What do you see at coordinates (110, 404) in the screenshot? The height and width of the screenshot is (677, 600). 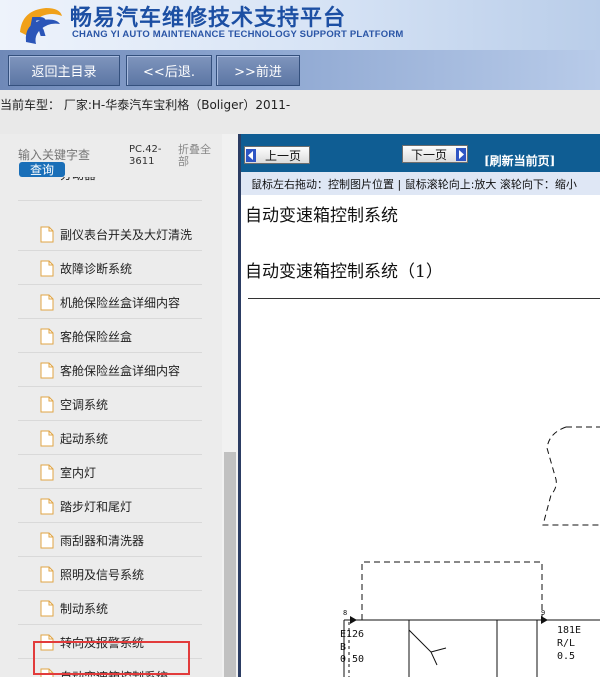 I see `tree-item: 空调系统` at bounding box center [110, 404].